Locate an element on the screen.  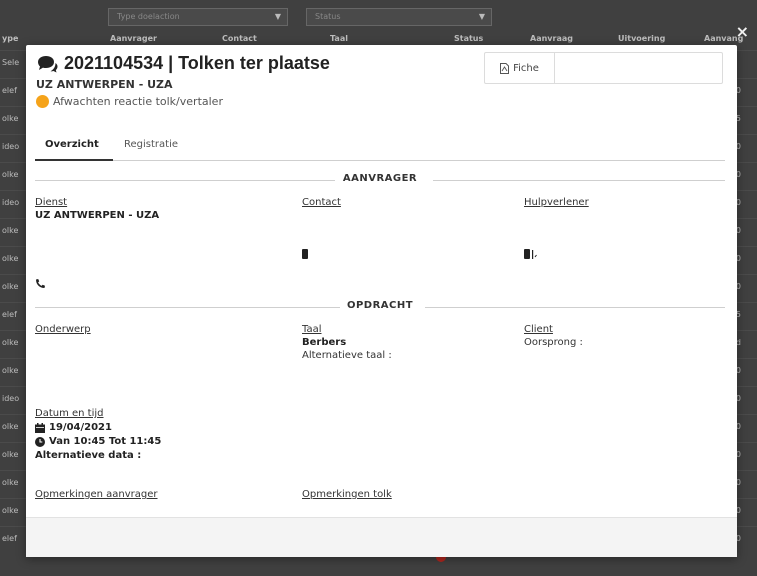
time-value: Van 10:45 Tot 11:45 is located at coordinates (105, 441).